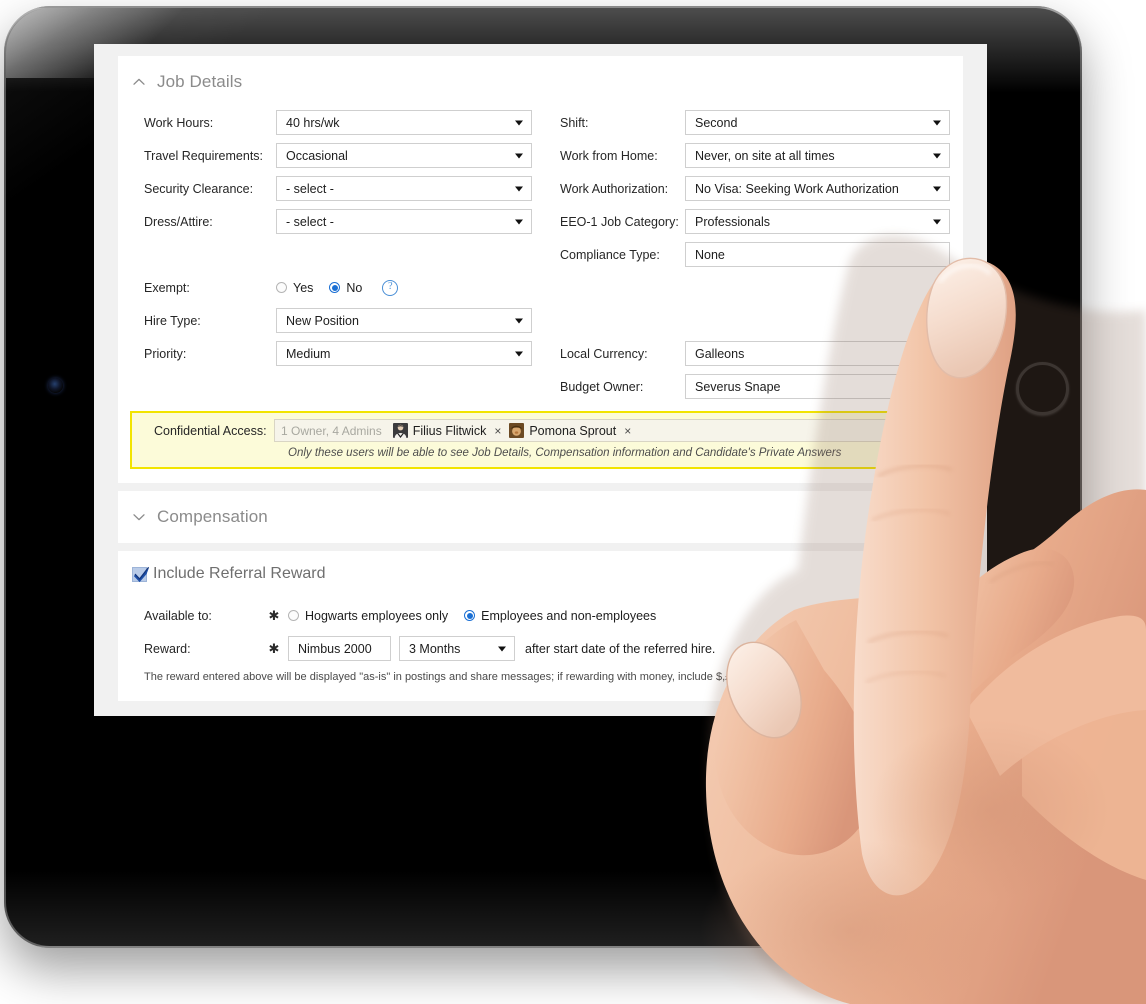  What do you see at coordinates (178, 221) in the screenshot?
I see `label-dress-attire: Dress/Attire:` at bounding box center [178, 221].